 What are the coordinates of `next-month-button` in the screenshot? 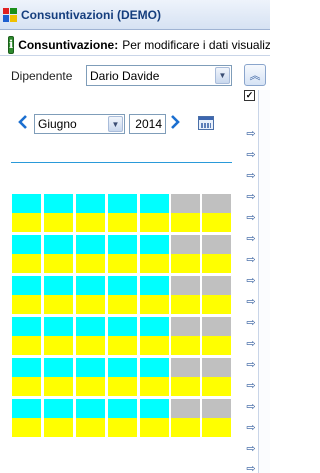 It's located at (175, 124).